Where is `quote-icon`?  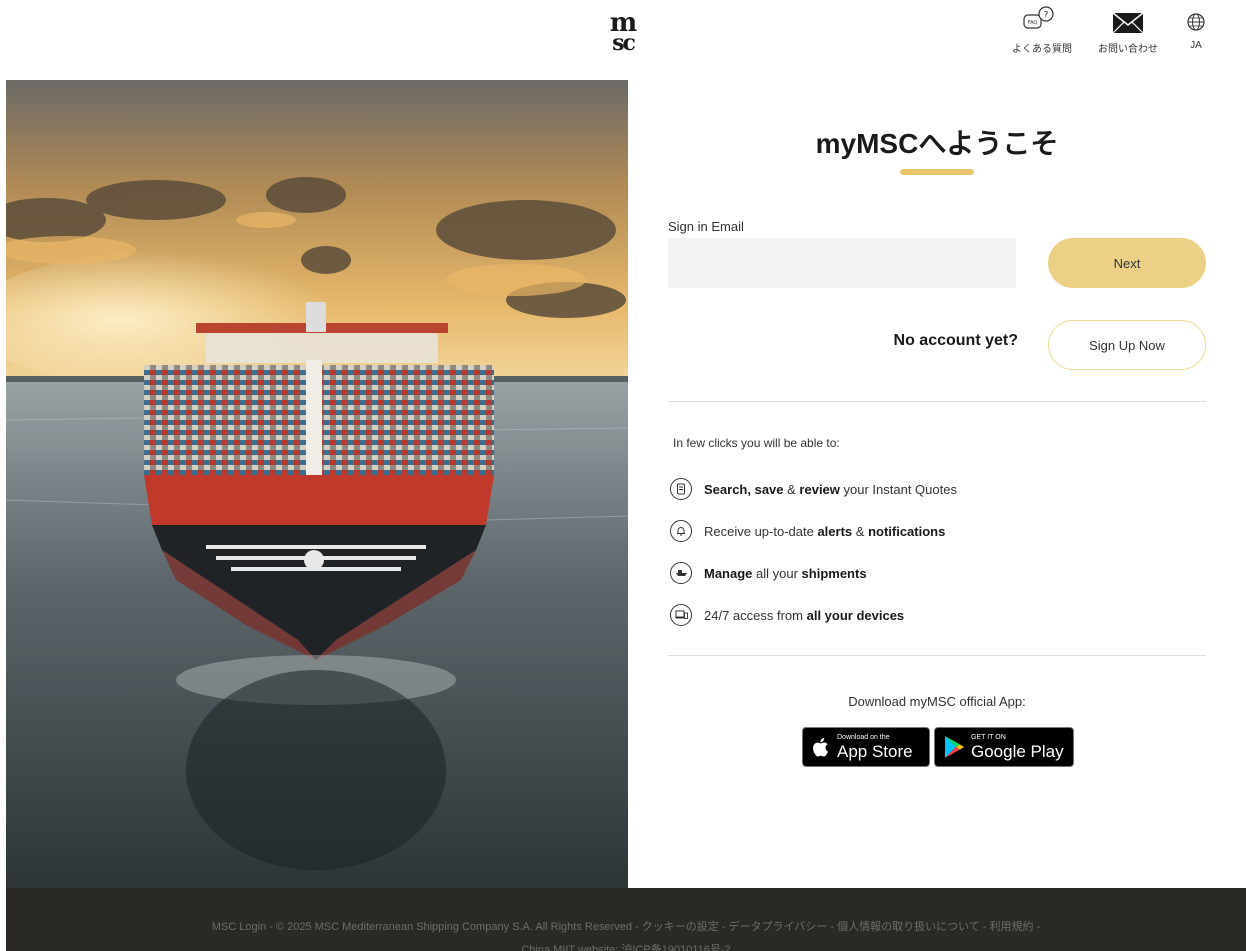
quote-icon is located at coordinates (681, 489).